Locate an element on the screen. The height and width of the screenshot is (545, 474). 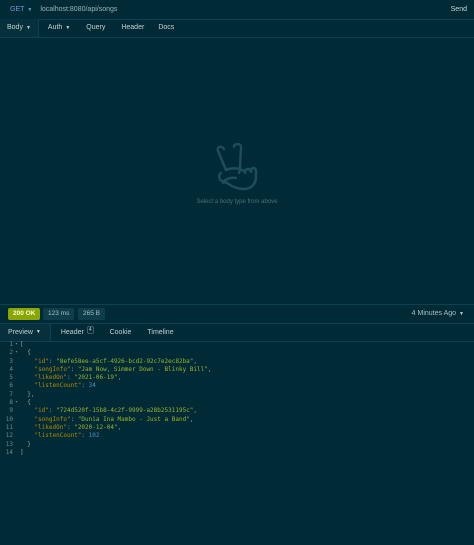
code-property: "listenCount": 34 is located at coordinates (65, 386).